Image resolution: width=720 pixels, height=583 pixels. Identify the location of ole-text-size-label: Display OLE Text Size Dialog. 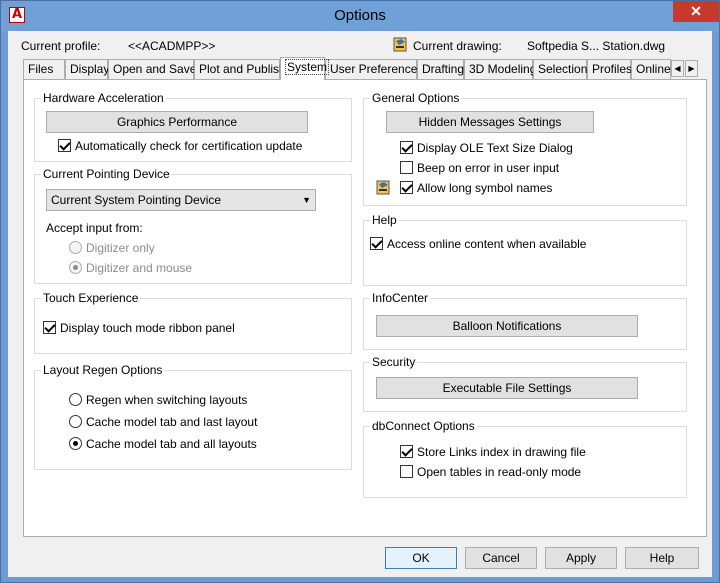
(495, 148).